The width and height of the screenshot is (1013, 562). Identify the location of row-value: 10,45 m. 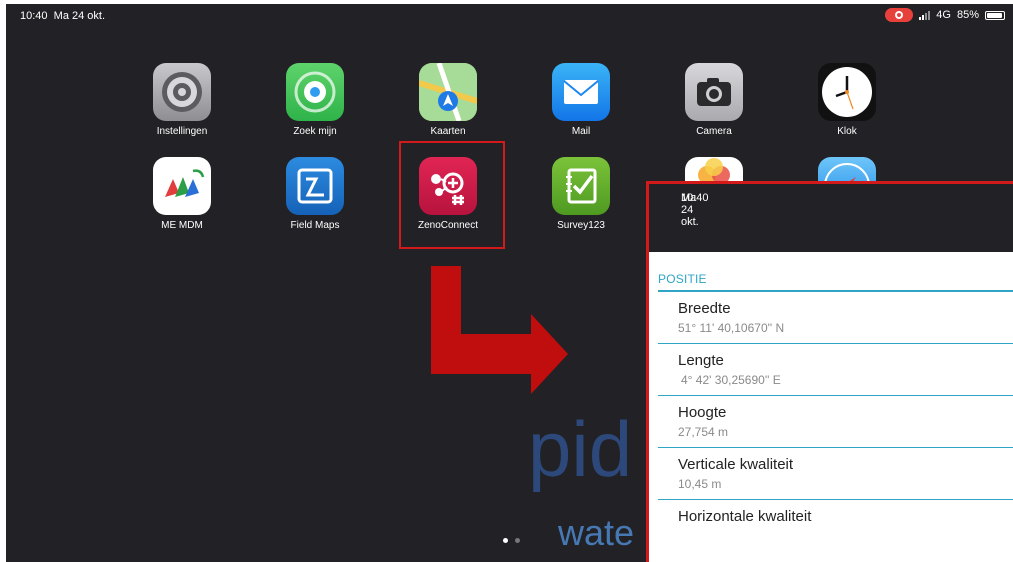
(700, 484).